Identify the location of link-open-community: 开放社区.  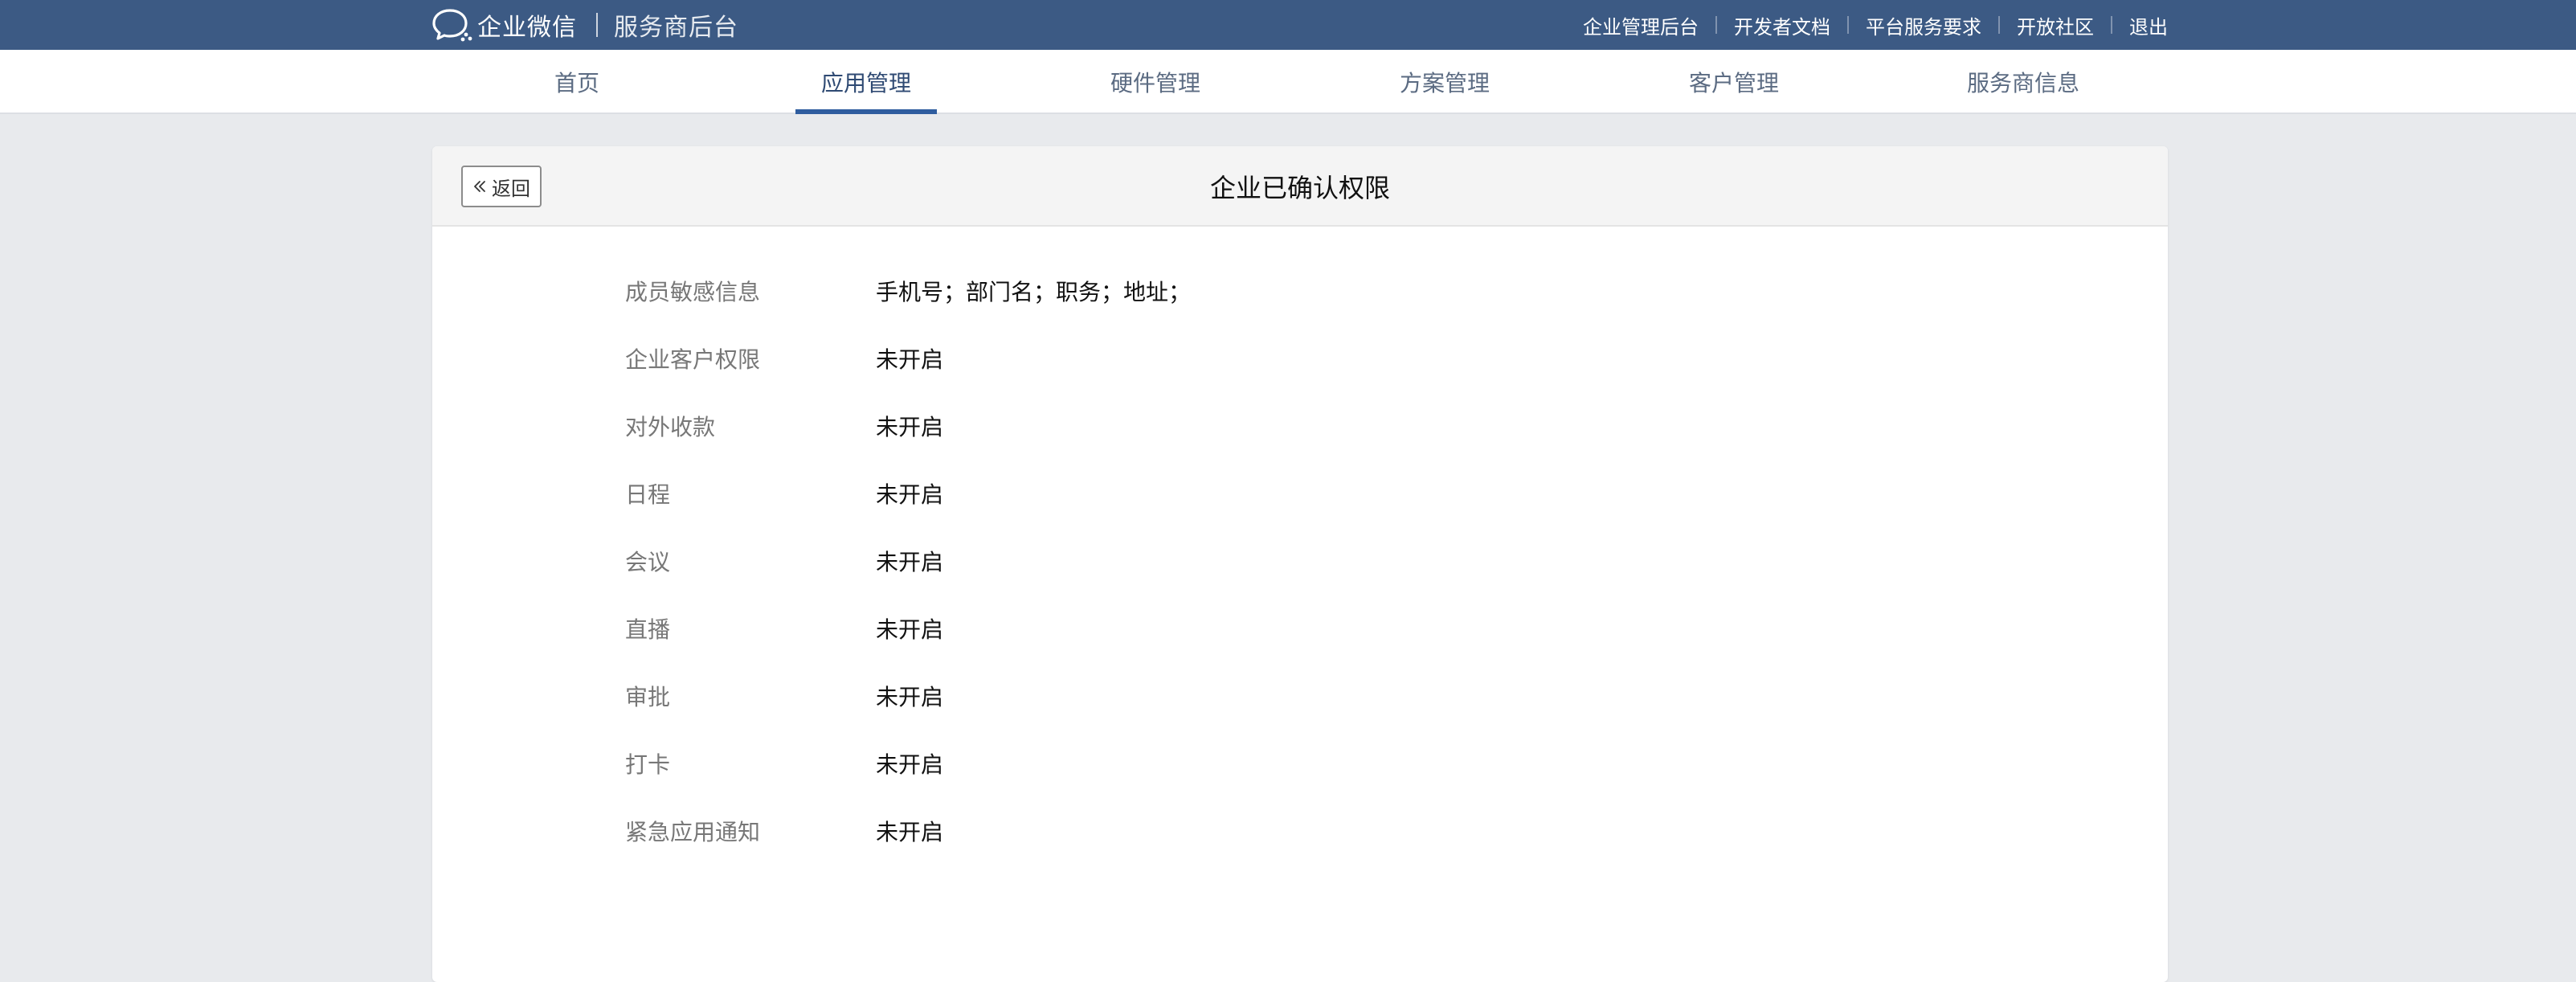
(2056, 25).